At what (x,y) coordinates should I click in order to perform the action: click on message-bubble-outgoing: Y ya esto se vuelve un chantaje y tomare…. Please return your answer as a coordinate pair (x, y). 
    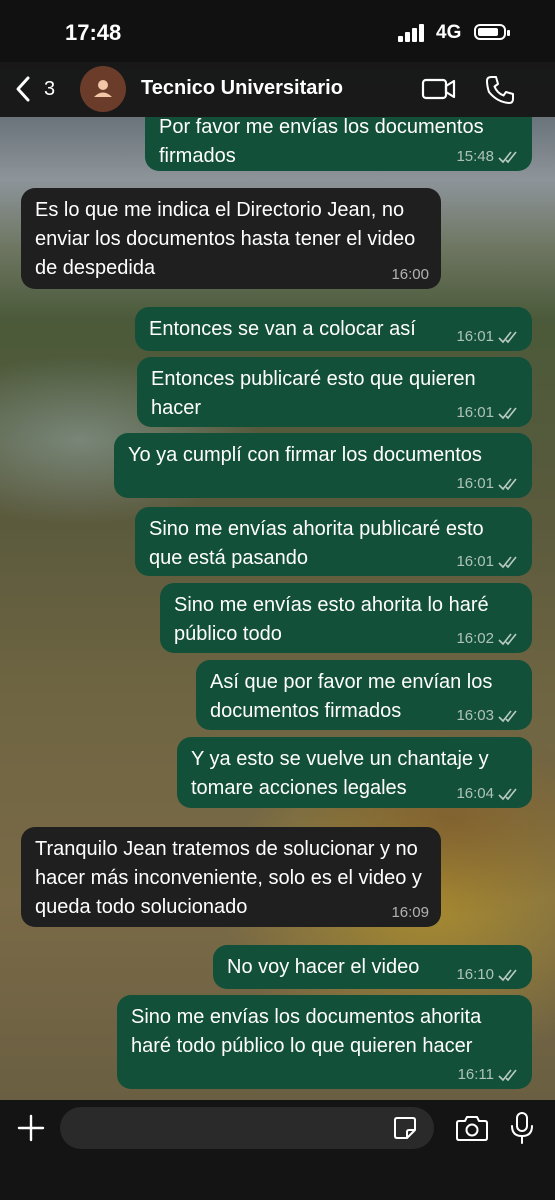
    Looking at the image, I should click on (354, 772).